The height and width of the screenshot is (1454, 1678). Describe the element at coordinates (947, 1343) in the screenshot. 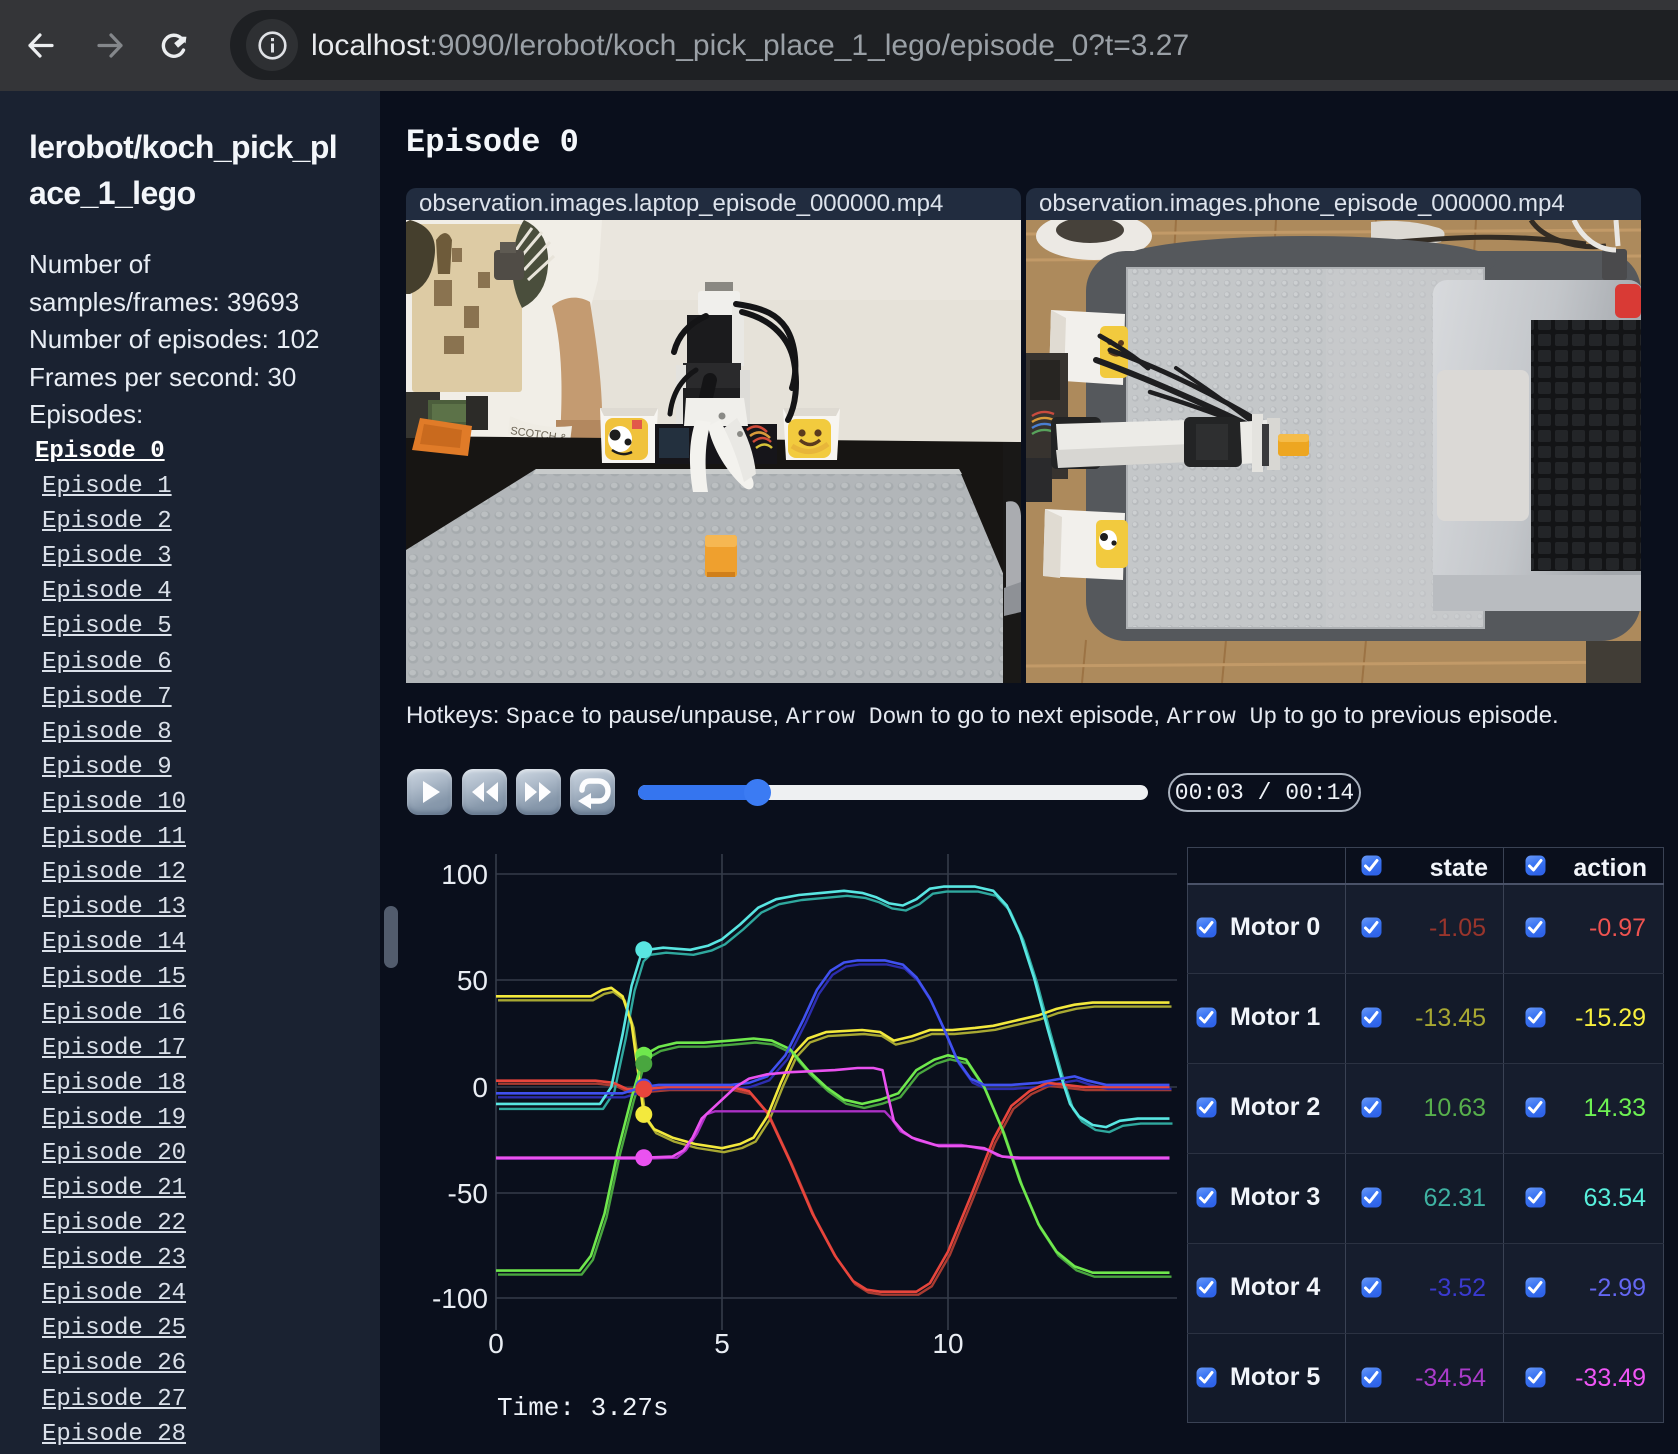

I see `svg-text: 10` at that location.